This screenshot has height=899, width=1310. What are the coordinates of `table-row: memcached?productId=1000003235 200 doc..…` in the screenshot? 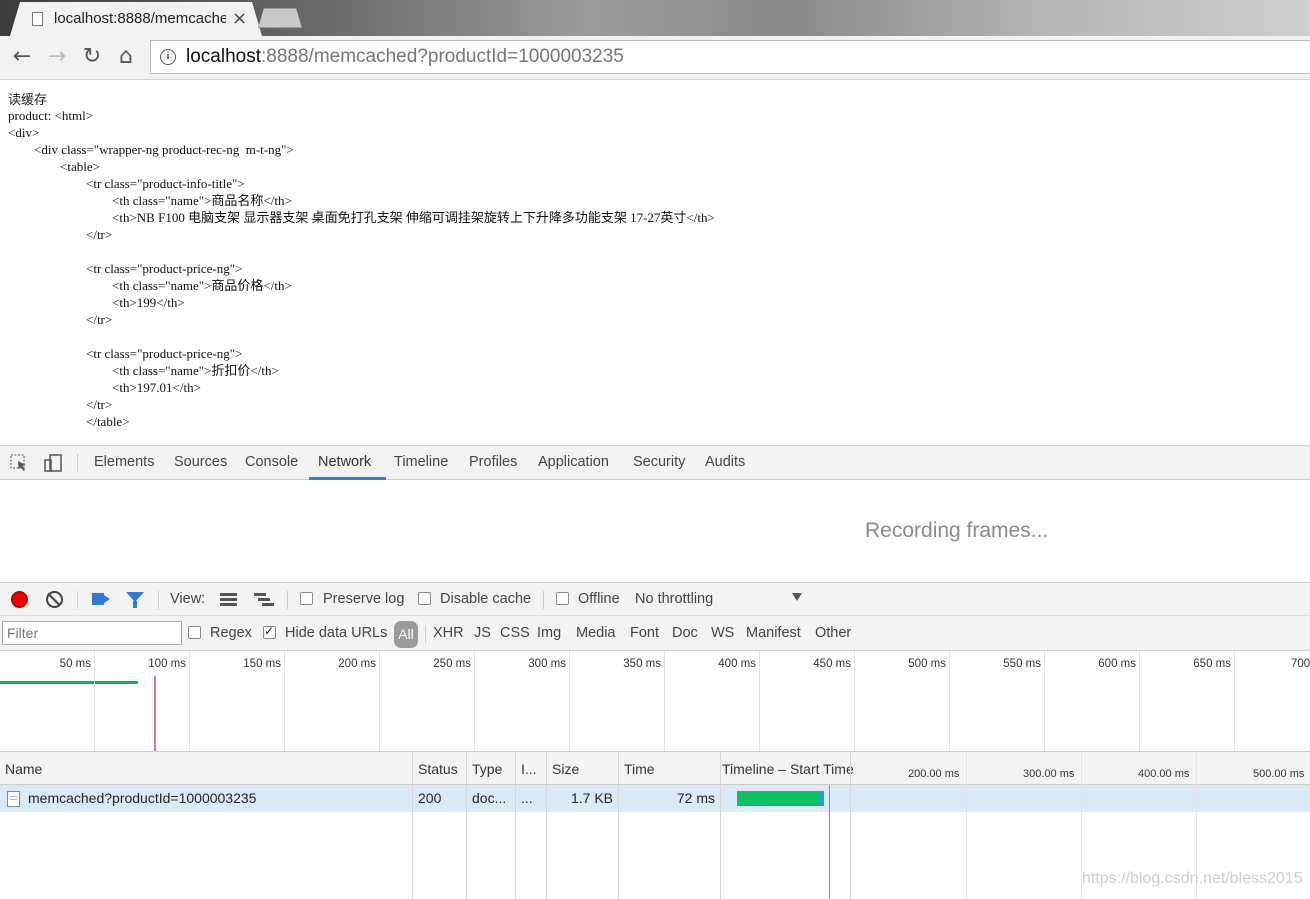 It's located at (655, 798).